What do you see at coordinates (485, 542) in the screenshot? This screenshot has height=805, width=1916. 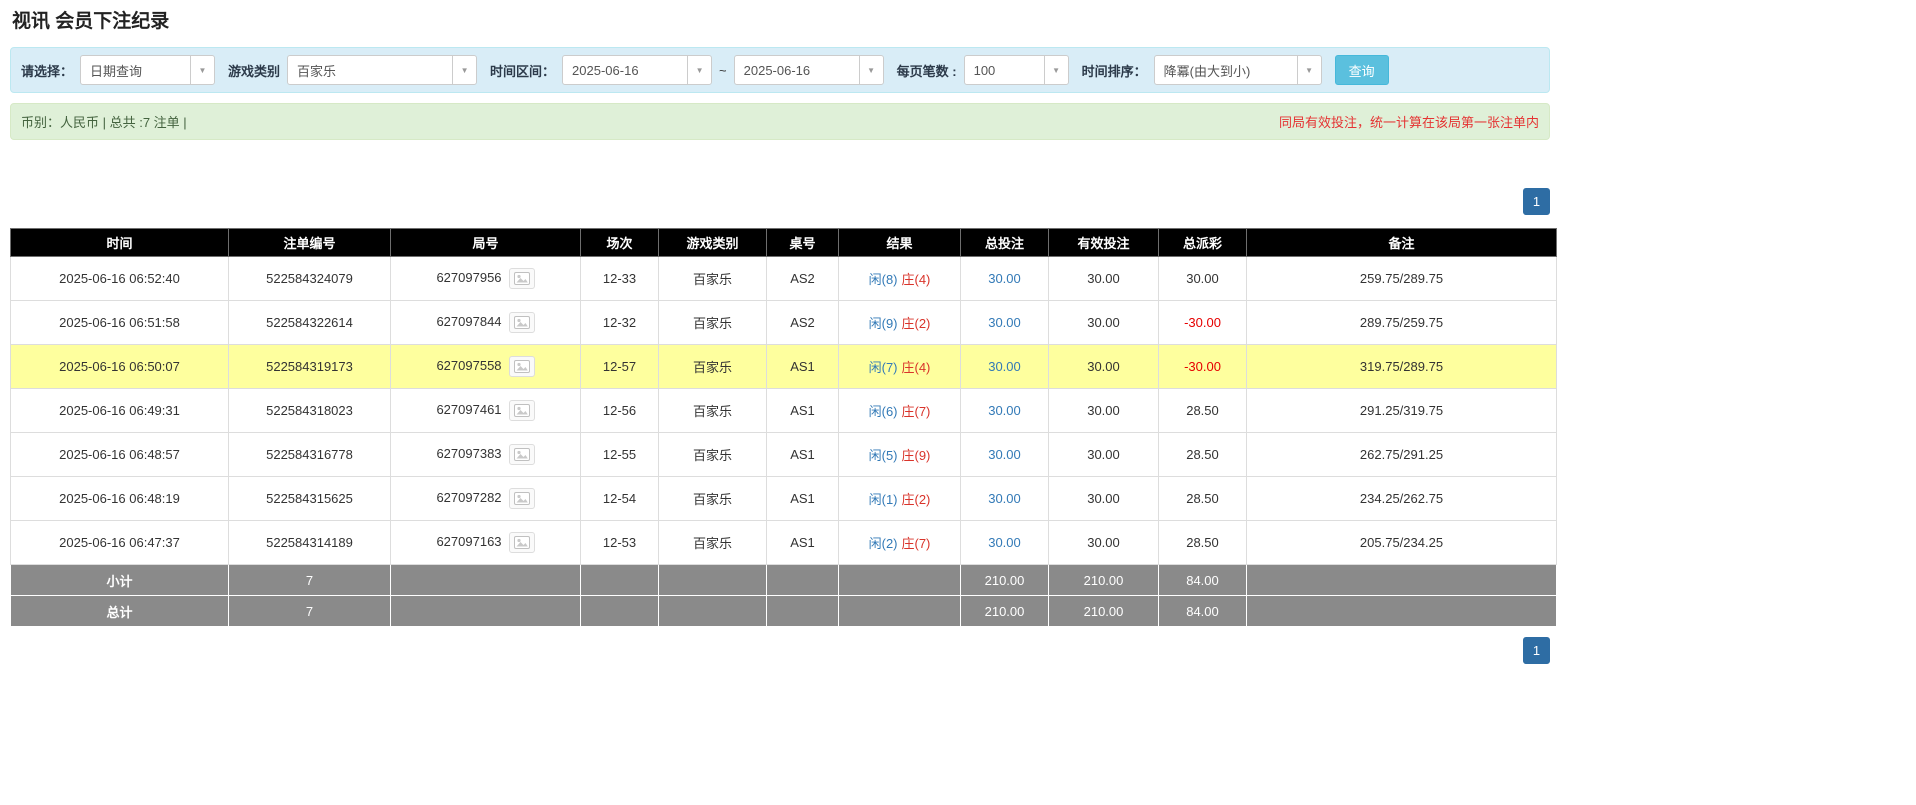 I see `round-cell: 627097163` at bounding box center [485, 542].